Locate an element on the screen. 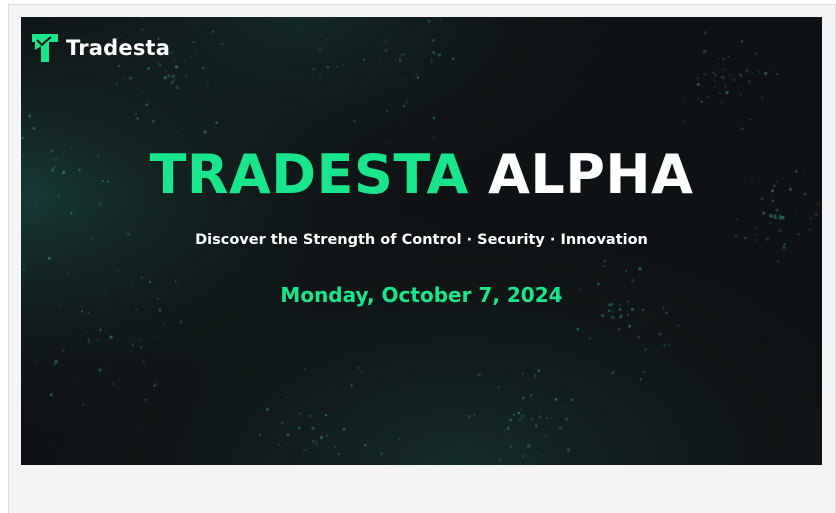 Image resolution: width=836 pixels, height=513 pixels. event-date: Monday, October 7, 2024 is located at coordinates (421, 295).